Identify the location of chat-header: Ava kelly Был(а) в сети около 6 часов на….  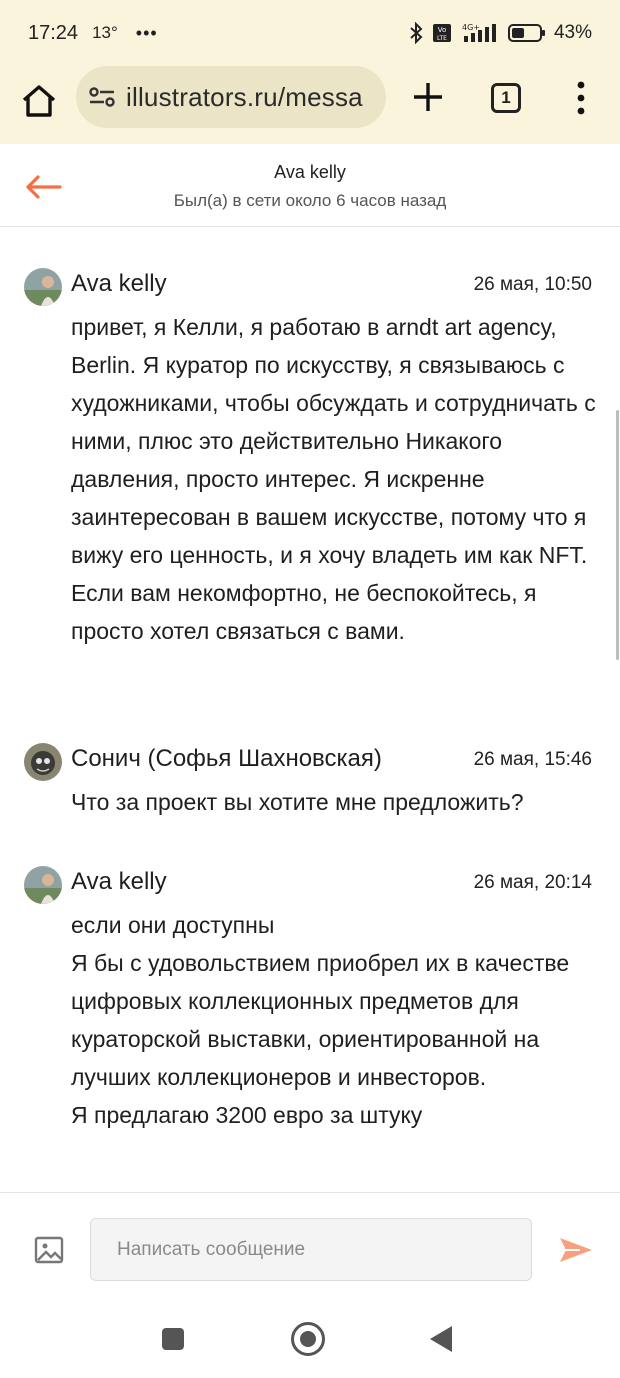
(310, 185).